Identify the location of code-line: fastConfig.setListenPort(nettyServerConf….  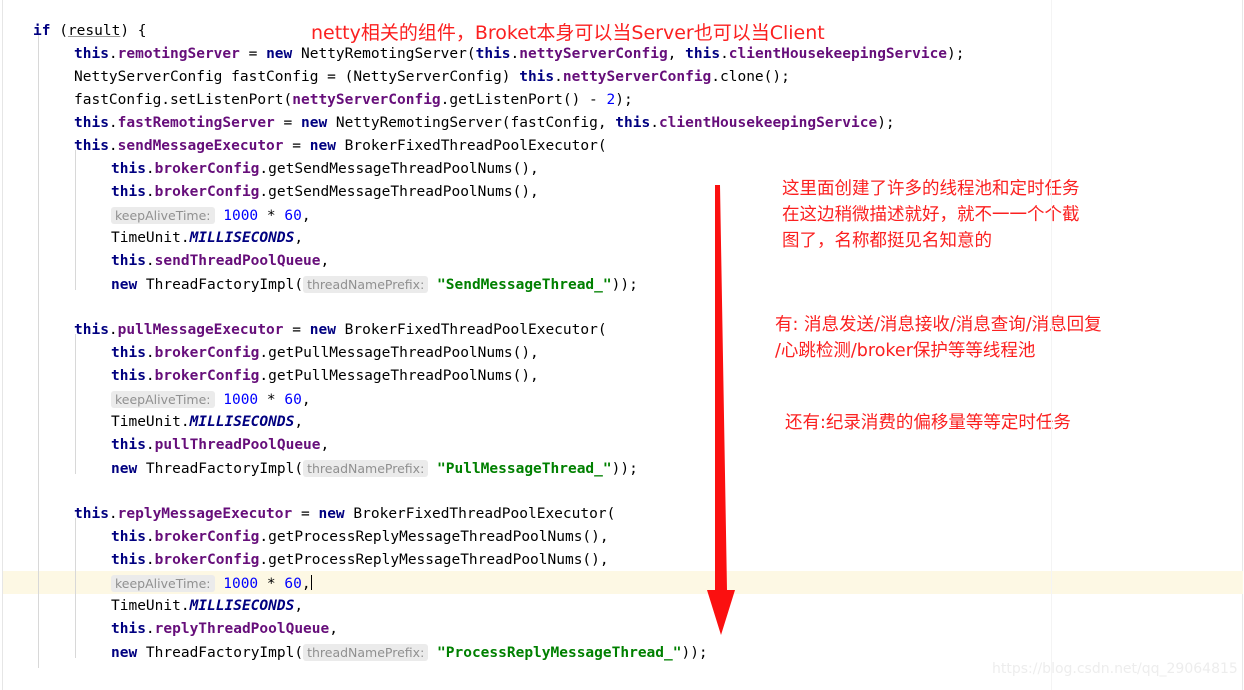
(353, 100).